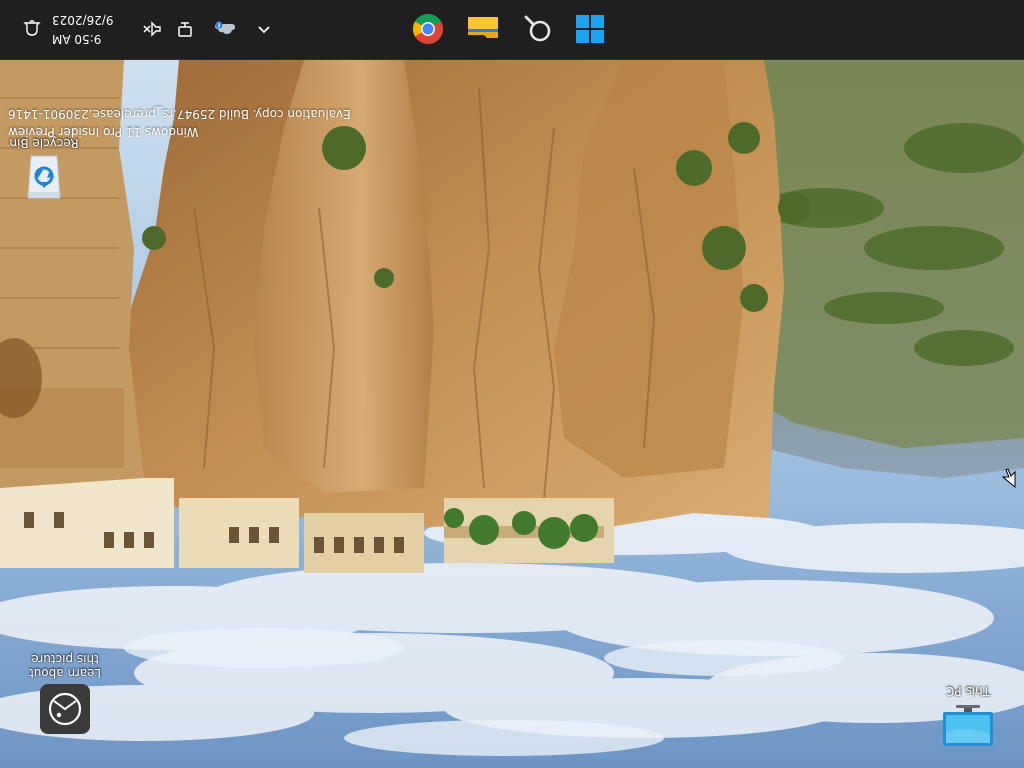 This screenshot has height=768, width=1024. I want to click on desktop-icon-this-pc: This PC, so click(968, 718).